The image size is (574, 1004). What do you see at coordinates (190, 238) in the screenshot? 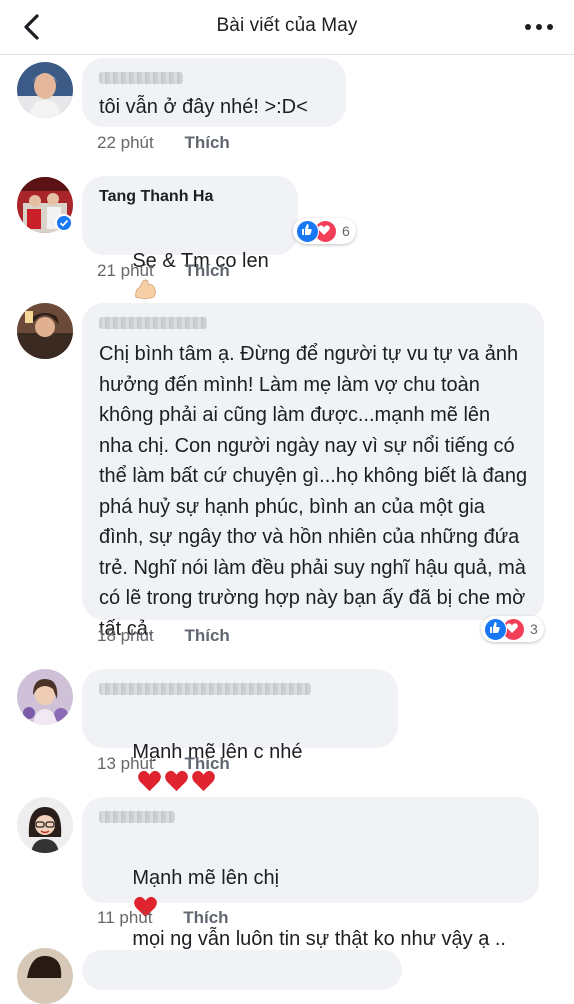
I see `comment-bubble: Tang Thanh Ha Se & Tm co len` at bounding box center [190, 238].